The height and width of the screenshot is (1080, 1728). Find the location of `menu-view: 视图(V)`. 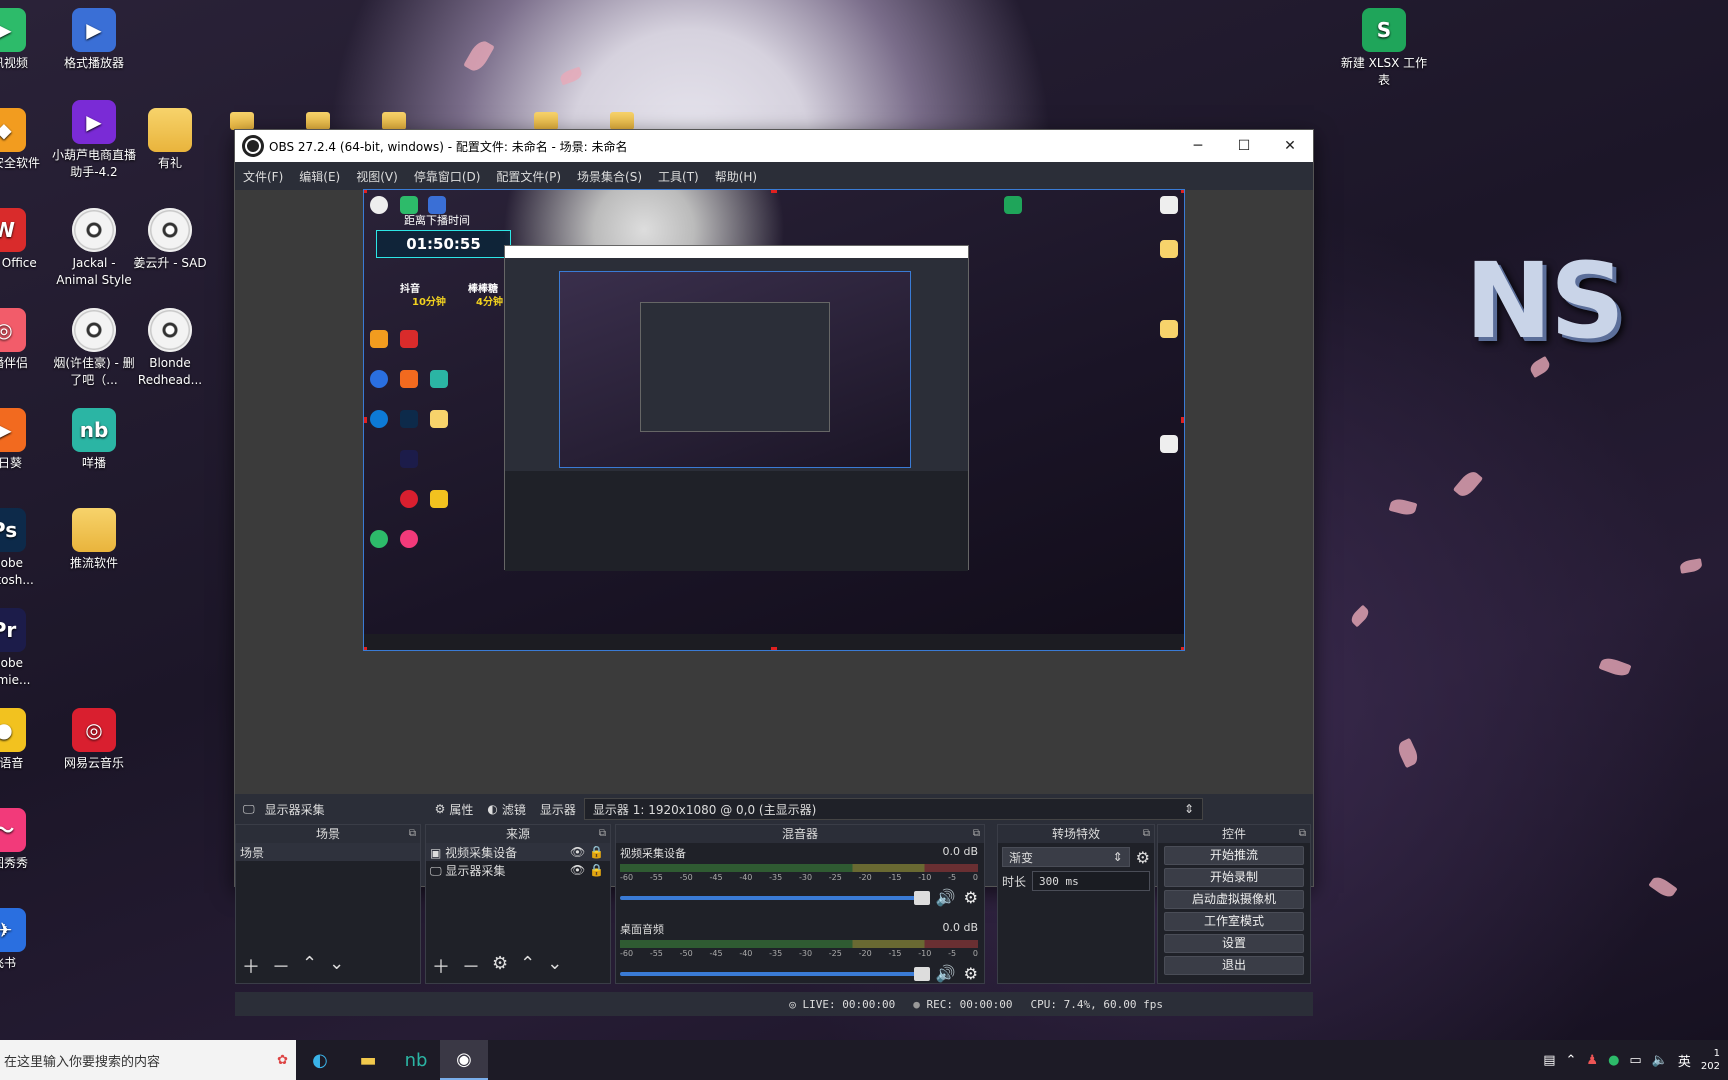

menu-view: 视图(V) is located at coordinates (377, 176).